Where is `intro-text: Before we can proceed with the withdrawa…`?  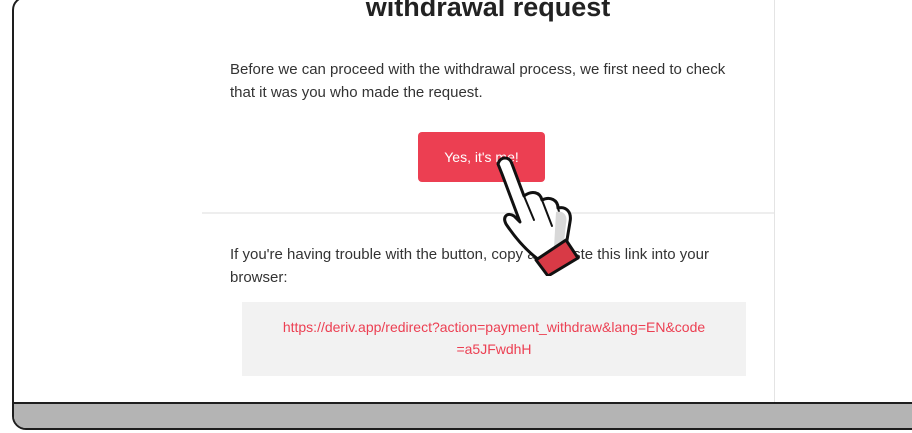
intro-text: Before we can proceed with the withdrawa… is located at coordinates (478, 81).